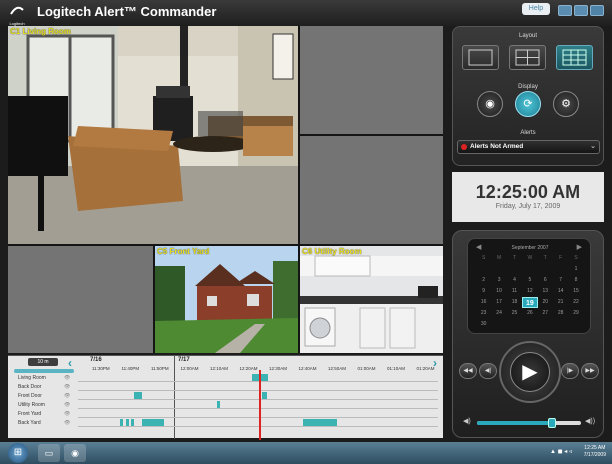 The image size is (612, 464). Describe the element at coordinates (258, 423) in the screenshot. I see `timeline-row-back-yard` at that location.